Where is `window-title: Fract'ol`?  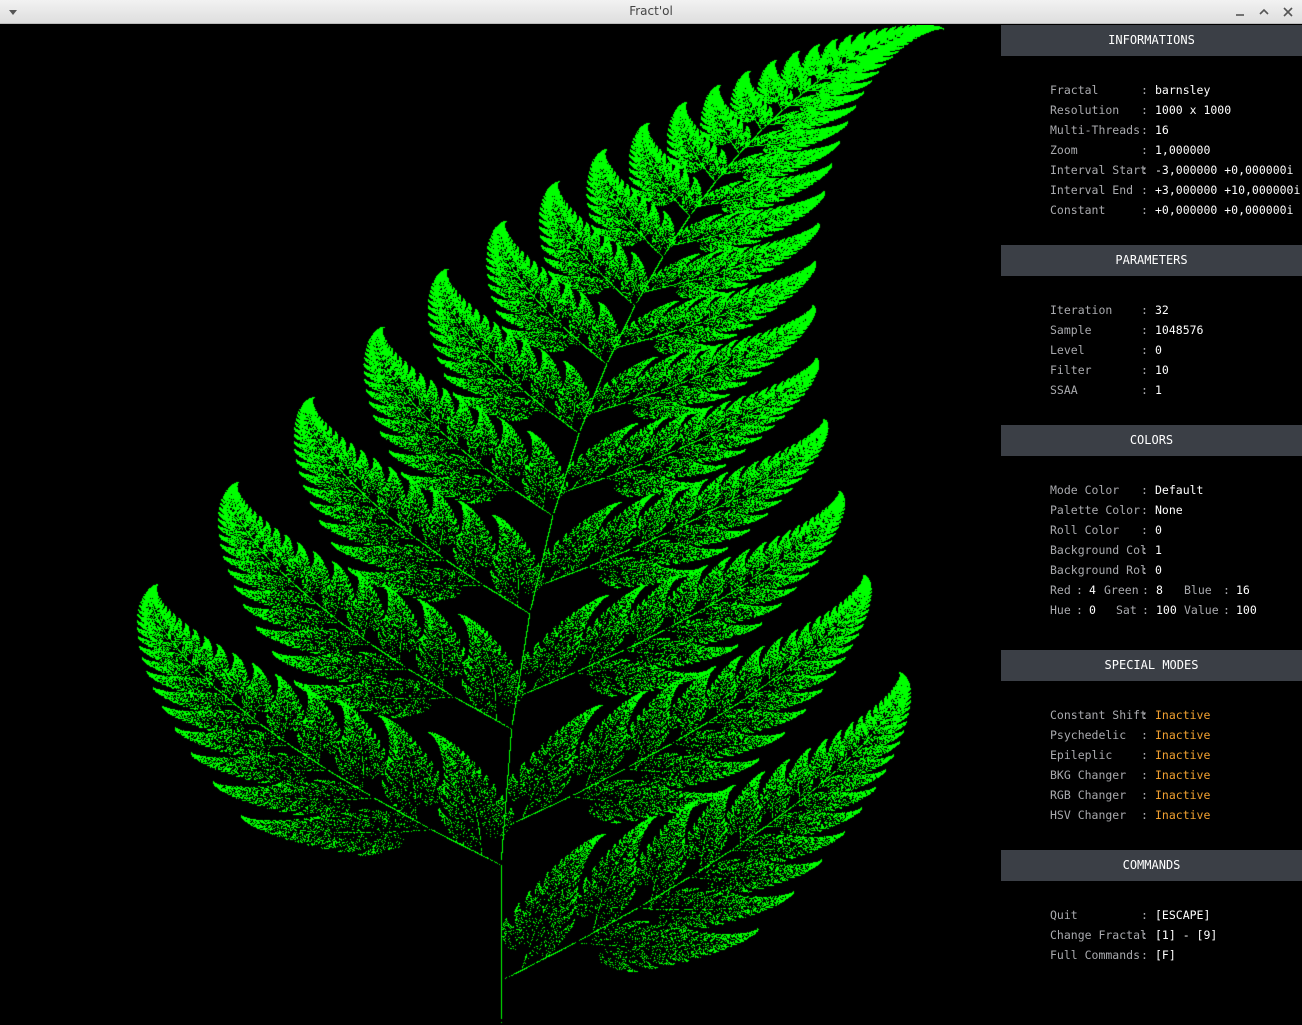 window-title: Fract'ol is located at coordinates (651, 11).